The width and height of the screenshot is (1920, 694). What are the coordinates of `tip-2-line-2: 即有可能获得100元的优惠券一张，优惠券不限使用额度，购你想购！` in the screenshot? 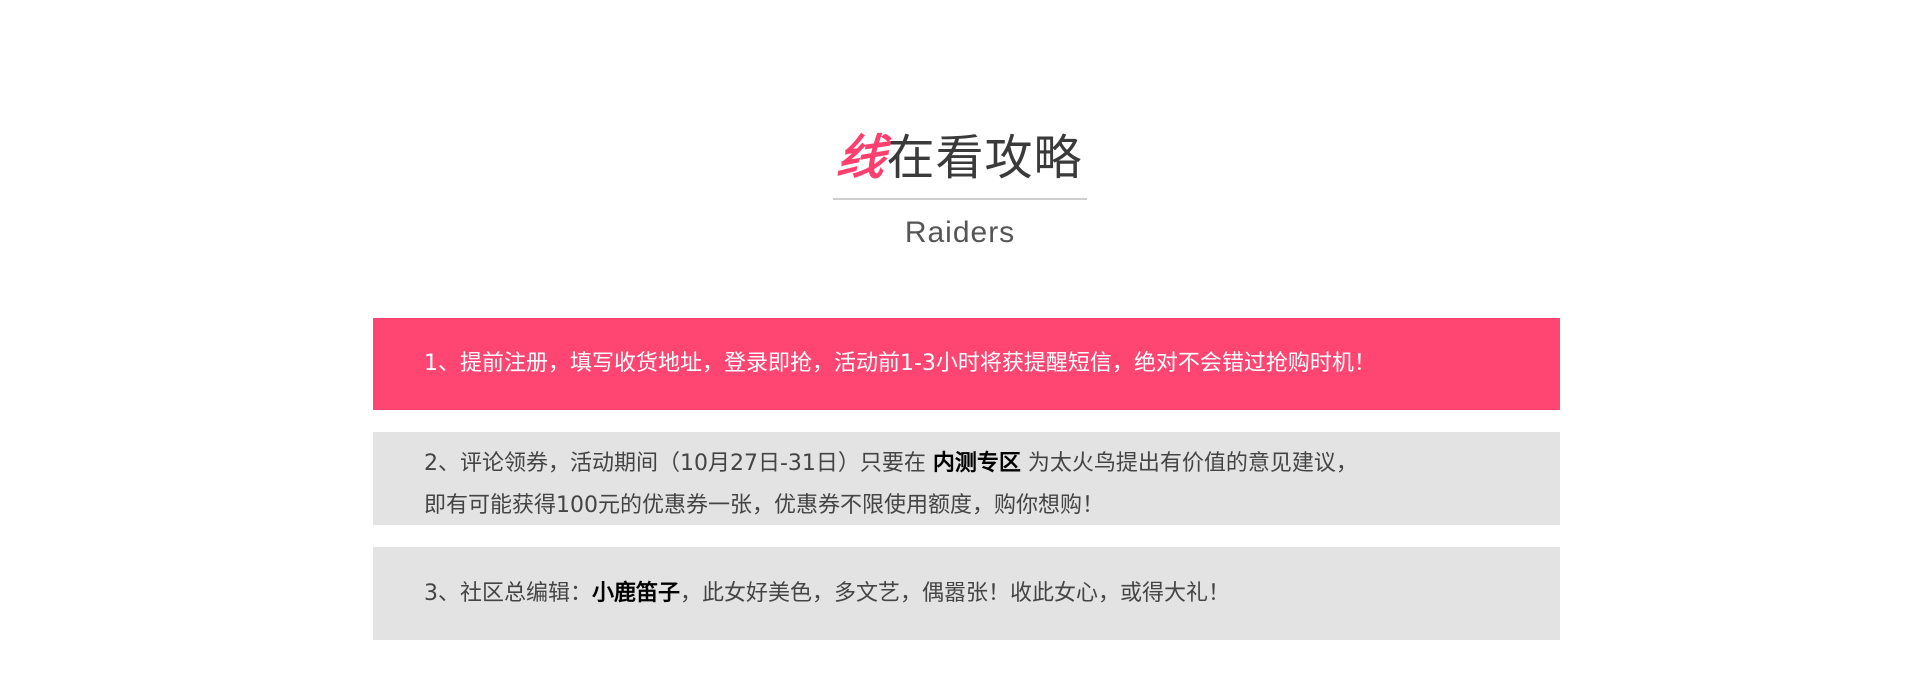 It's located at (764, 505).